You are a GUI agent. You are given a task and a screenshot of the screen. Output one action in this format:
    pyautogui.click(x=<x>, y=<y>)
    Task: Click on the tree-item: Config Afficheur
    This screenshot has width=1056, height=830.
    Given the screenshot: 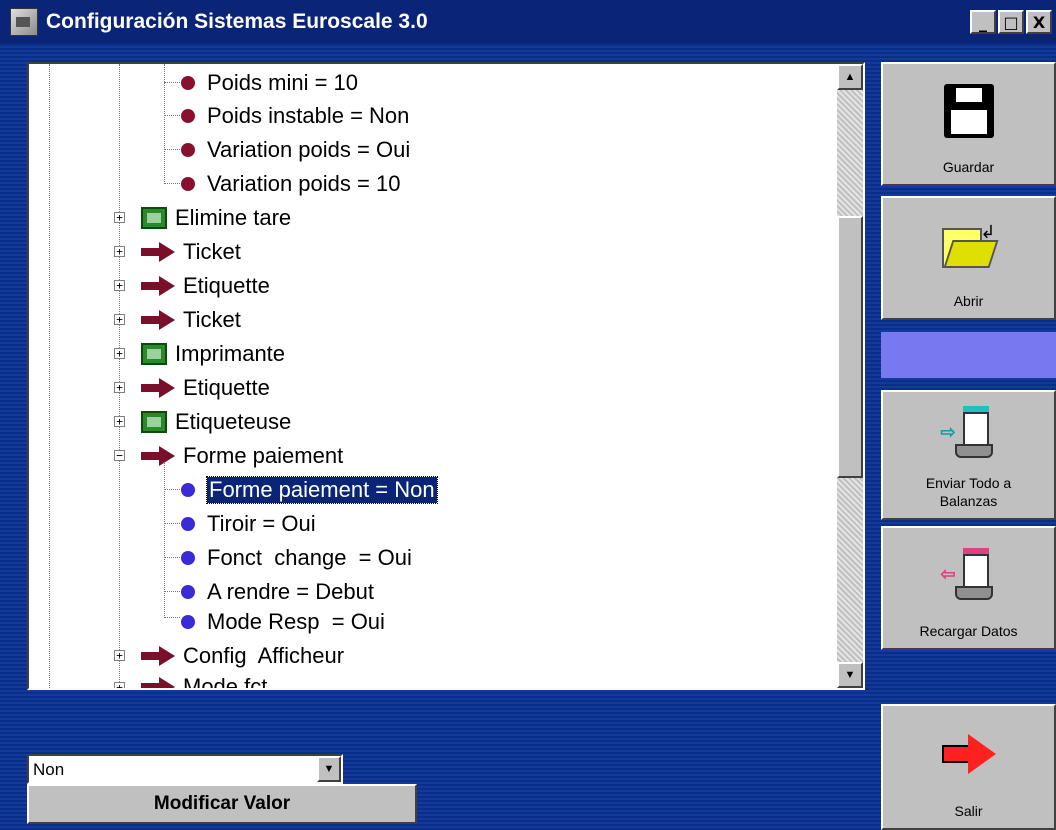 What is the action you would take?
    pyautogui.click(x=242, y=655)
    